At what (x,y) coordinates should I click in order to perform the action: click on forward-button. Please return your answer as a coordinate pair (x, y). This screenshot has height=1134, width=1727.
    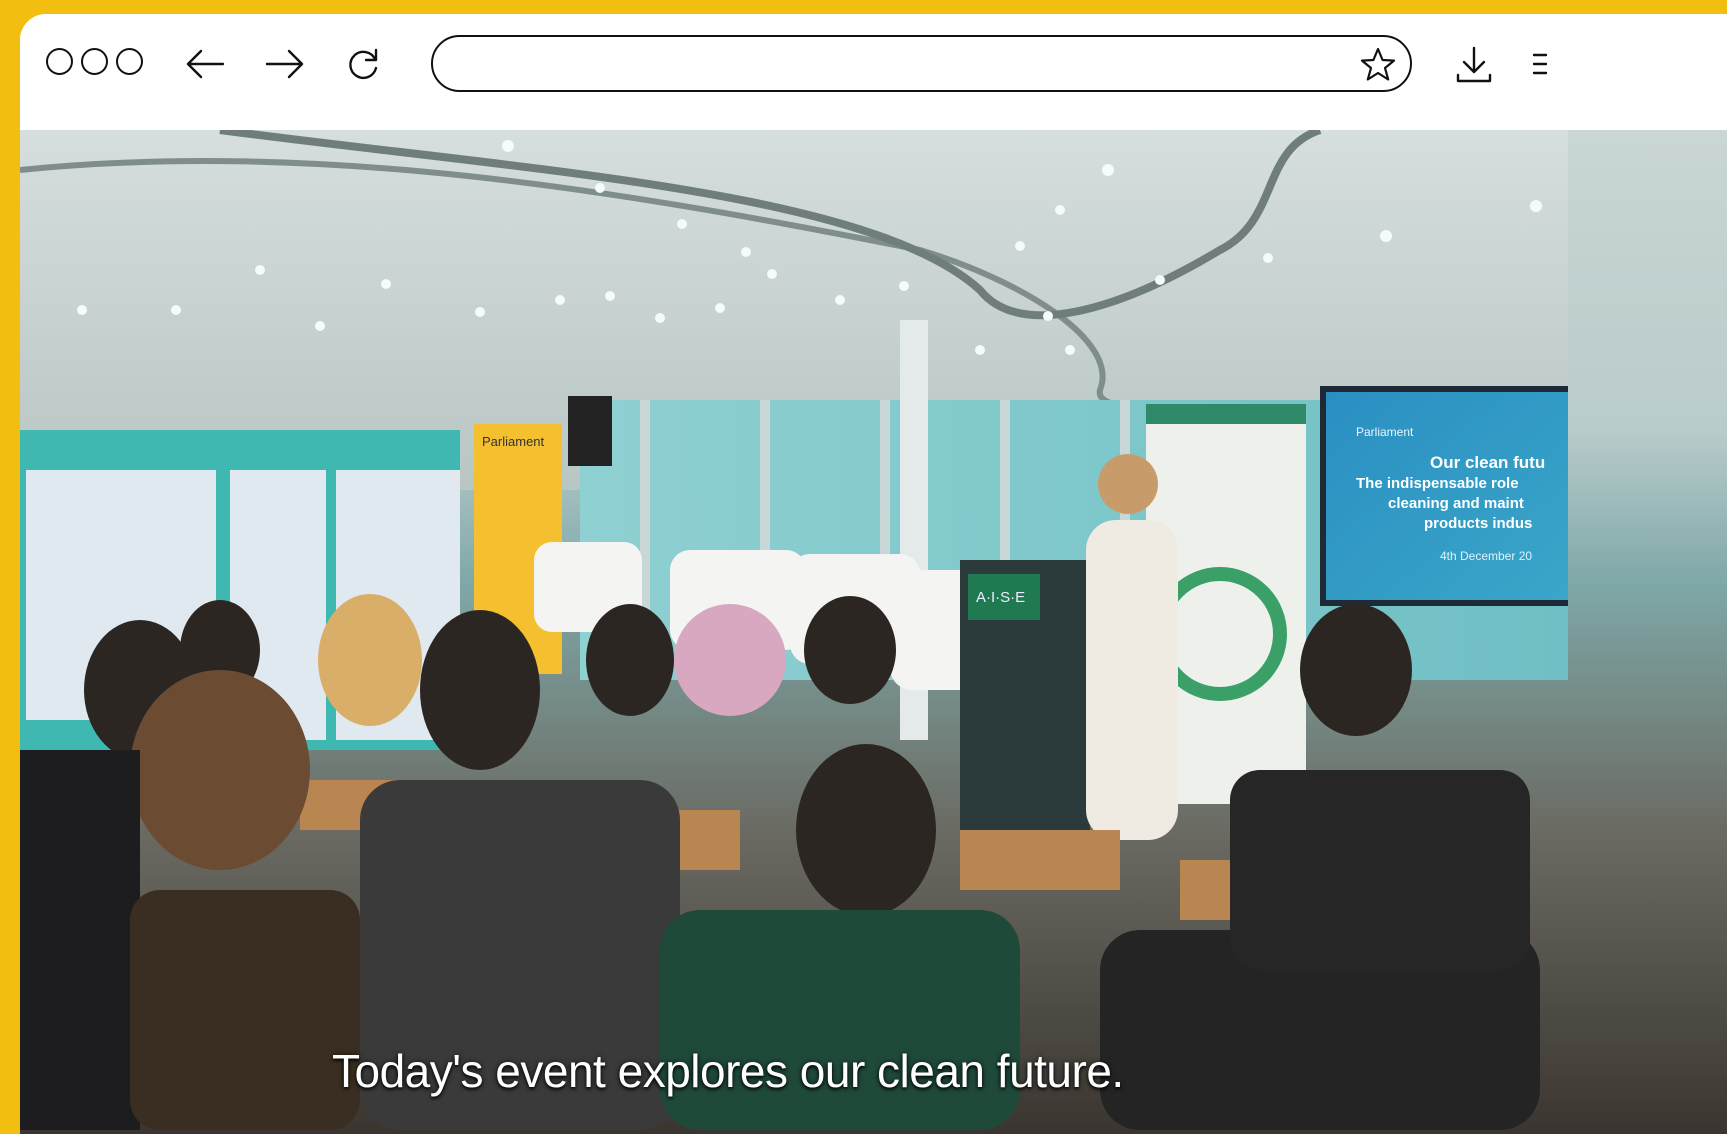
    Looking at the image, I should click on (285, 64).